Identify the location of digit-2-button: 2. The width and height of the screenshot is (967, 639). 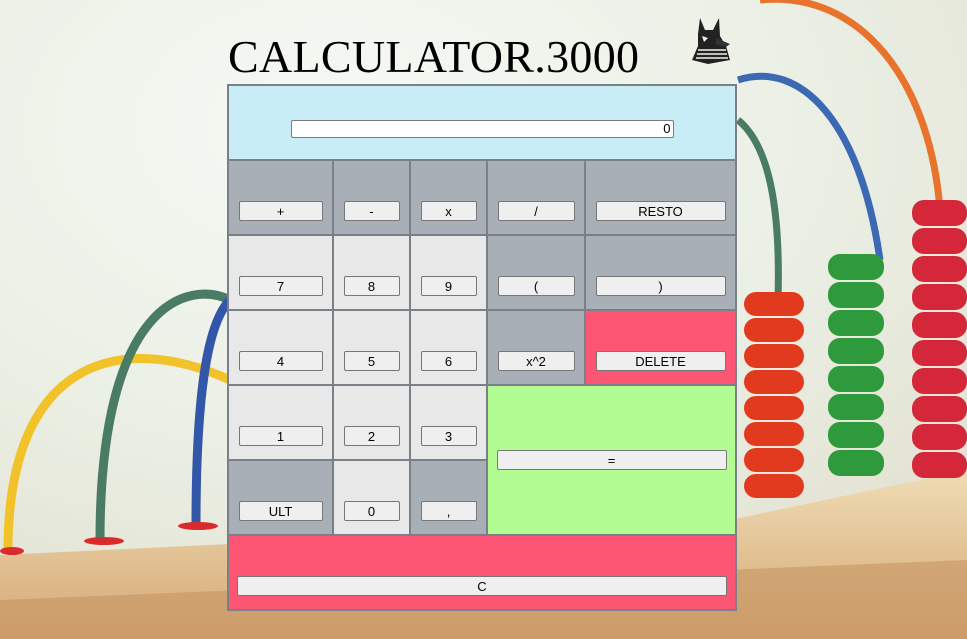
(371, 436).